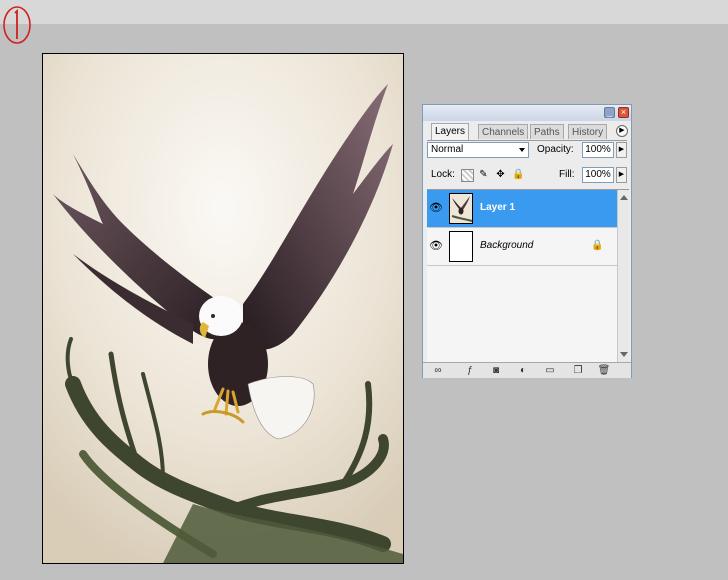 The height and width of the screenshot is (580, 728). What do you see at coordinates (578, 370) in the screenshot?
I see `new-layer-icon: ❐` at bounding box center [578, 370].